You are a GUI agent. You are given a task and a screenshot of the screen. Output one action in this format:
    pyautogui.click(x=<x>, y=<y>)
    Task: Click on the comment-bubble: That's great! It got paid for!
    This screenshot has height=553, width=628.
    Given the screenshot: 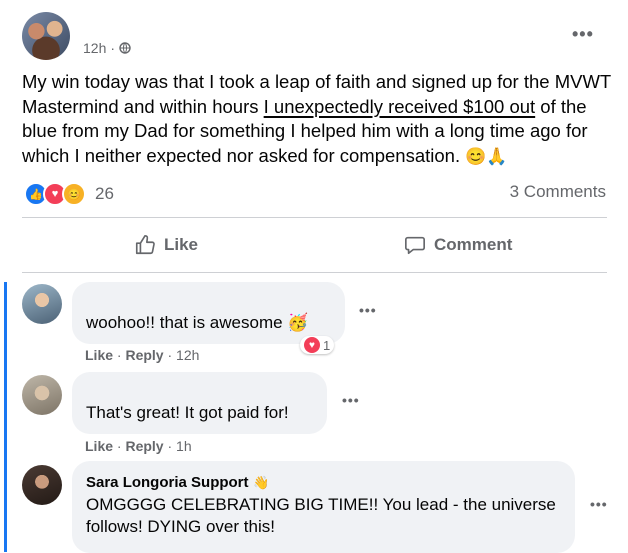 What is the action you would take?
    pyautogui.click(x=199, y=403)
    